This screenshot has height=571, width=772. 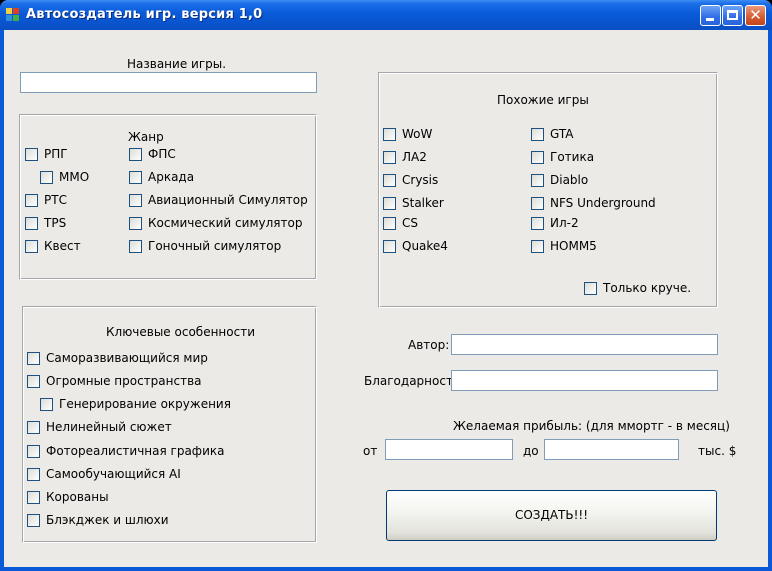 What do you see at coordinates (584, 344) in the screenshot?
I see `author-input` at bounding box center [584, 344].